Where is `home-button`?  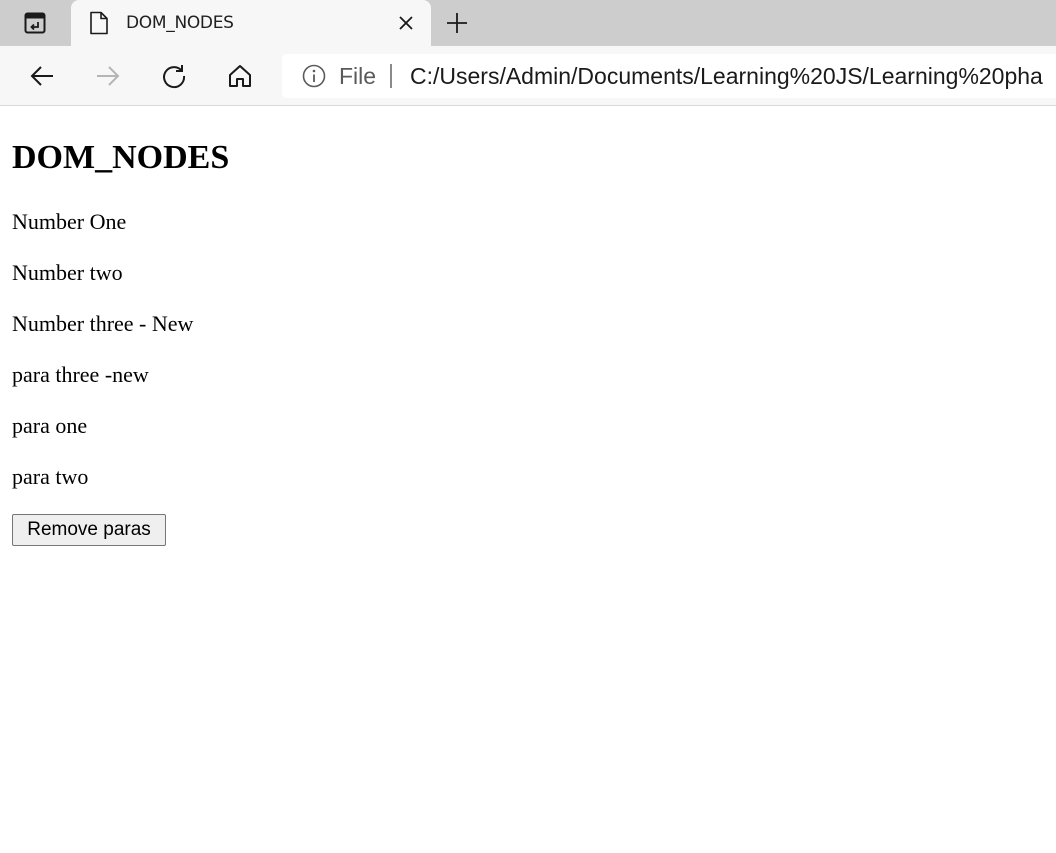
home-button is located at coordinates (240, 76).